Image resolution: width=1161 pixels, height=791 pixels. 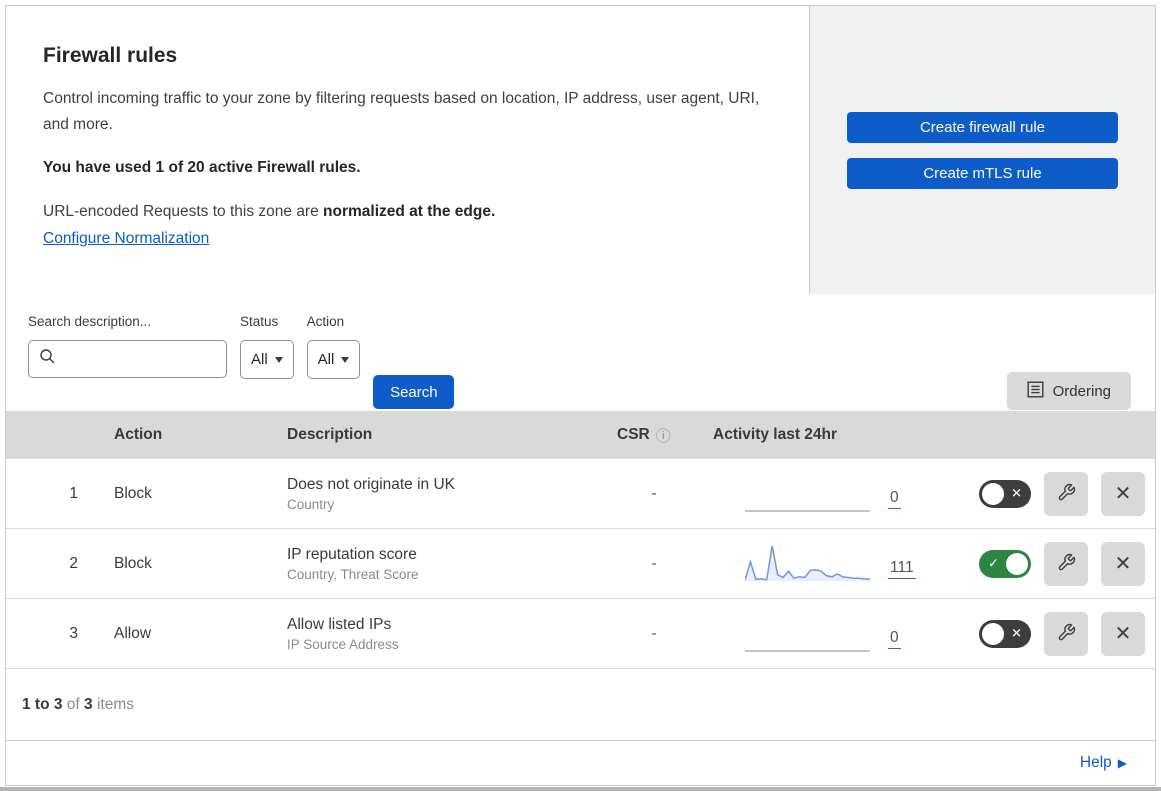 What do you see at coordinates (127, 359) in the screenshot?
I see `search-input` at bounding box center [127, 359].